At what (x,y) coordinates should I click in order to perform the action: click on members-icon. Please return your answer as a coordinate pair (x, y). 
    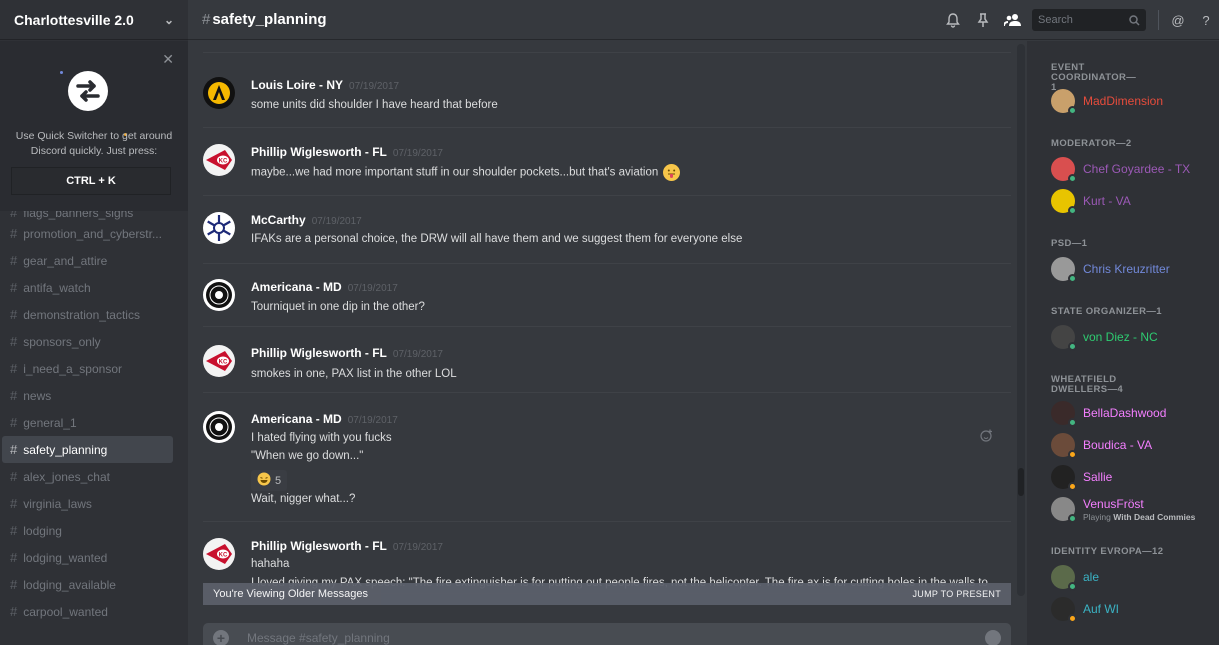
    Looking at the image, I should click on (1013, 20).